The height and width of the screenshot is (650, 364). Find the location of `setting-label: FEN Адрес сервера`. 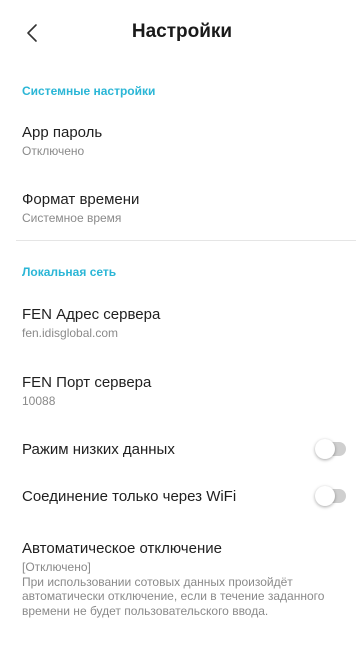

setting-label: FEN Адрес сервера is located at coordinates (91, 314).